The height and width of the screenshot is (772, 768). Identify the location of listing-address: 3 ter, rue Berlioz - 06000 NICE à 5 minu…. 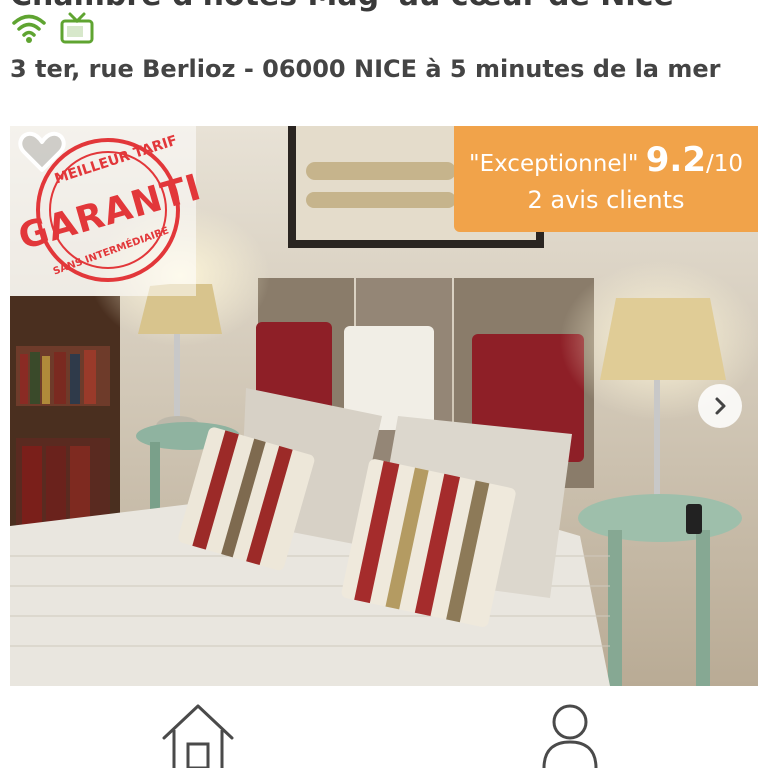
(365, 69).